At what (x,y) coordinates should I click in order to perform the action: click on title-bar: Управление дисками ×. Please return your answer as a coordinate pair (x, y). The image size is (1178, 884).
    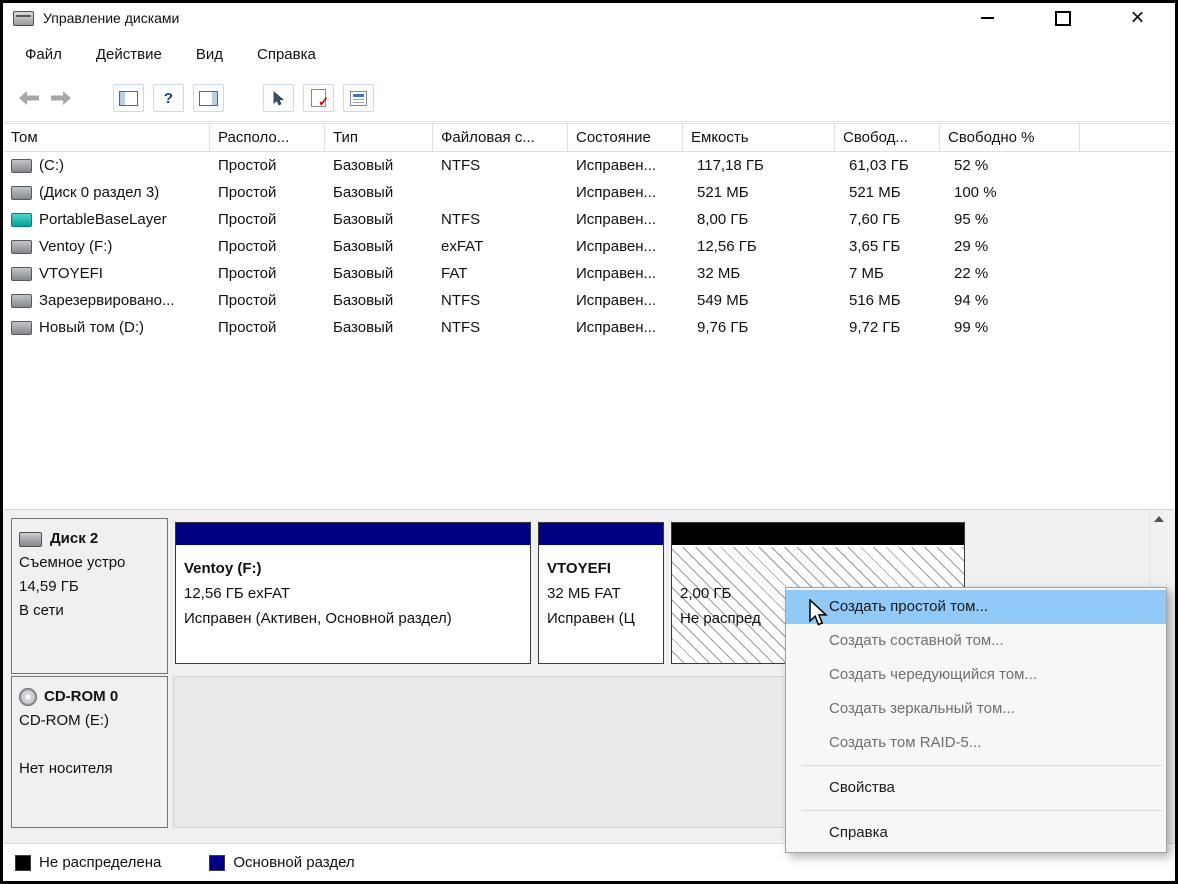
    Looking at the image, I should click on (589, 18).